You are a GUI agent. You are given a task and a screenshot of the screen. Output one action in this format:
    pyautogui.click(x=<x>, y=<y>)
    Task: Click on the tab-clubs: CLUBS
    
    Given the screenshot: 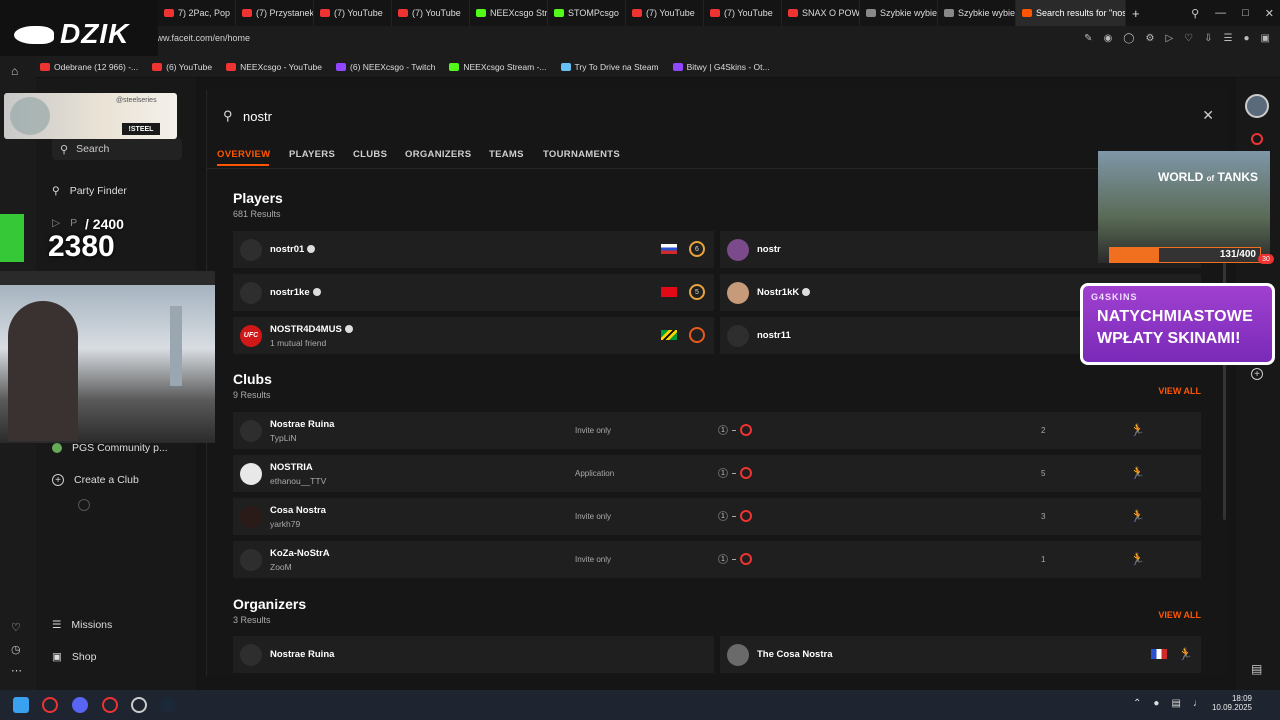 What is the action you would take?
    pyautogui.click(x=370, y=154)
    